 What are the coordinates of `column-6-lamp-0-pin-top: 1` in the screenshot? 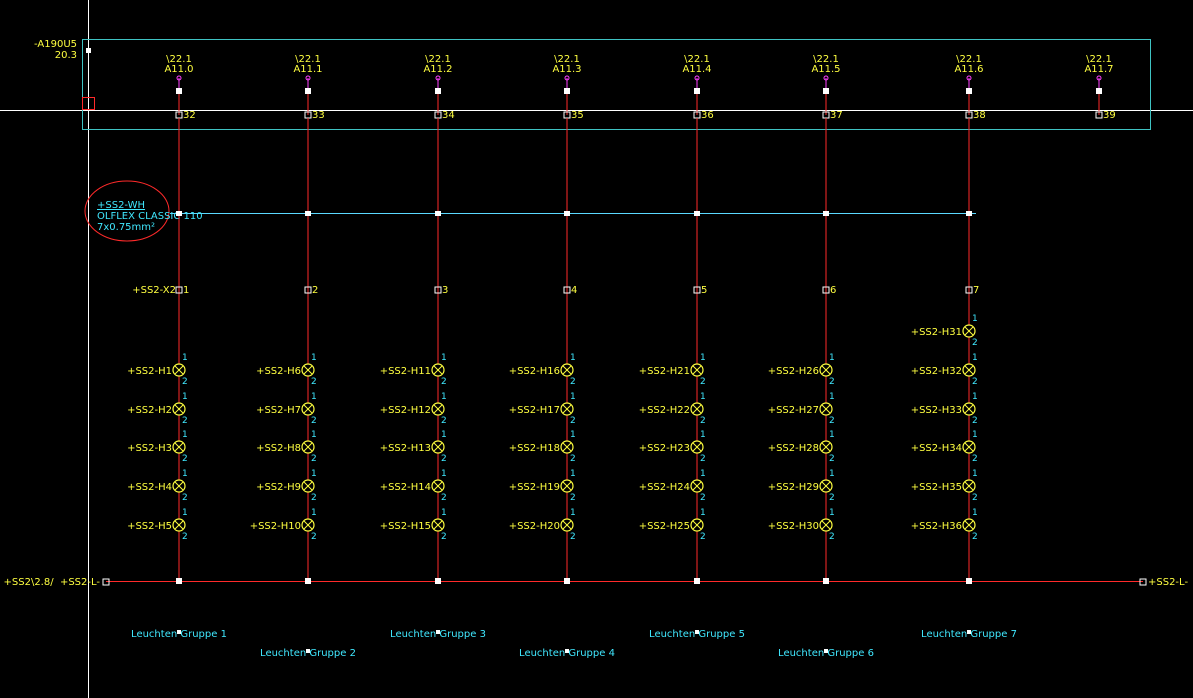 It's located at (975, 319).